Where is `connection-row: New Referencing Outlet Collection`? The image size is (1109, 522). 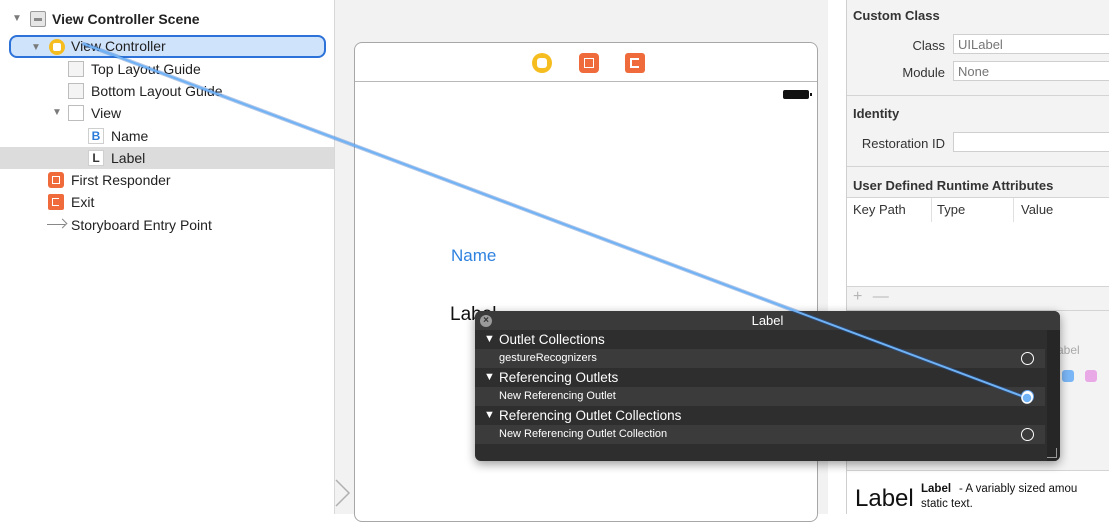 connection-row: New Referencing Outlet Collection is located at coordinates (760, 434).